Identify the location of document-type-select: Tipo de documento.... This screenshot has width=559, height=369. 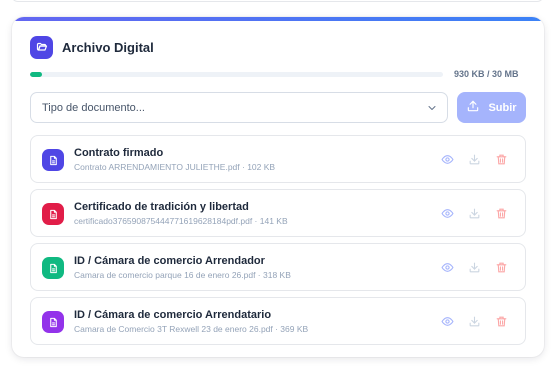
(239, 107).